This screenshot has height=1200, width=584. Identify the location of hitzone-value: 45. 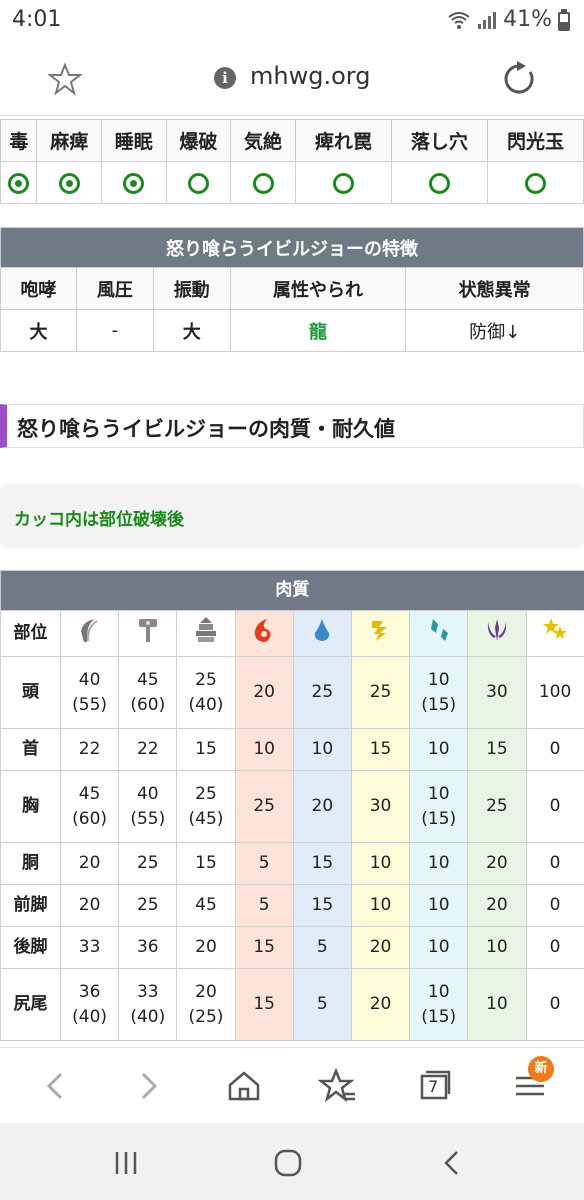
(206, 905).